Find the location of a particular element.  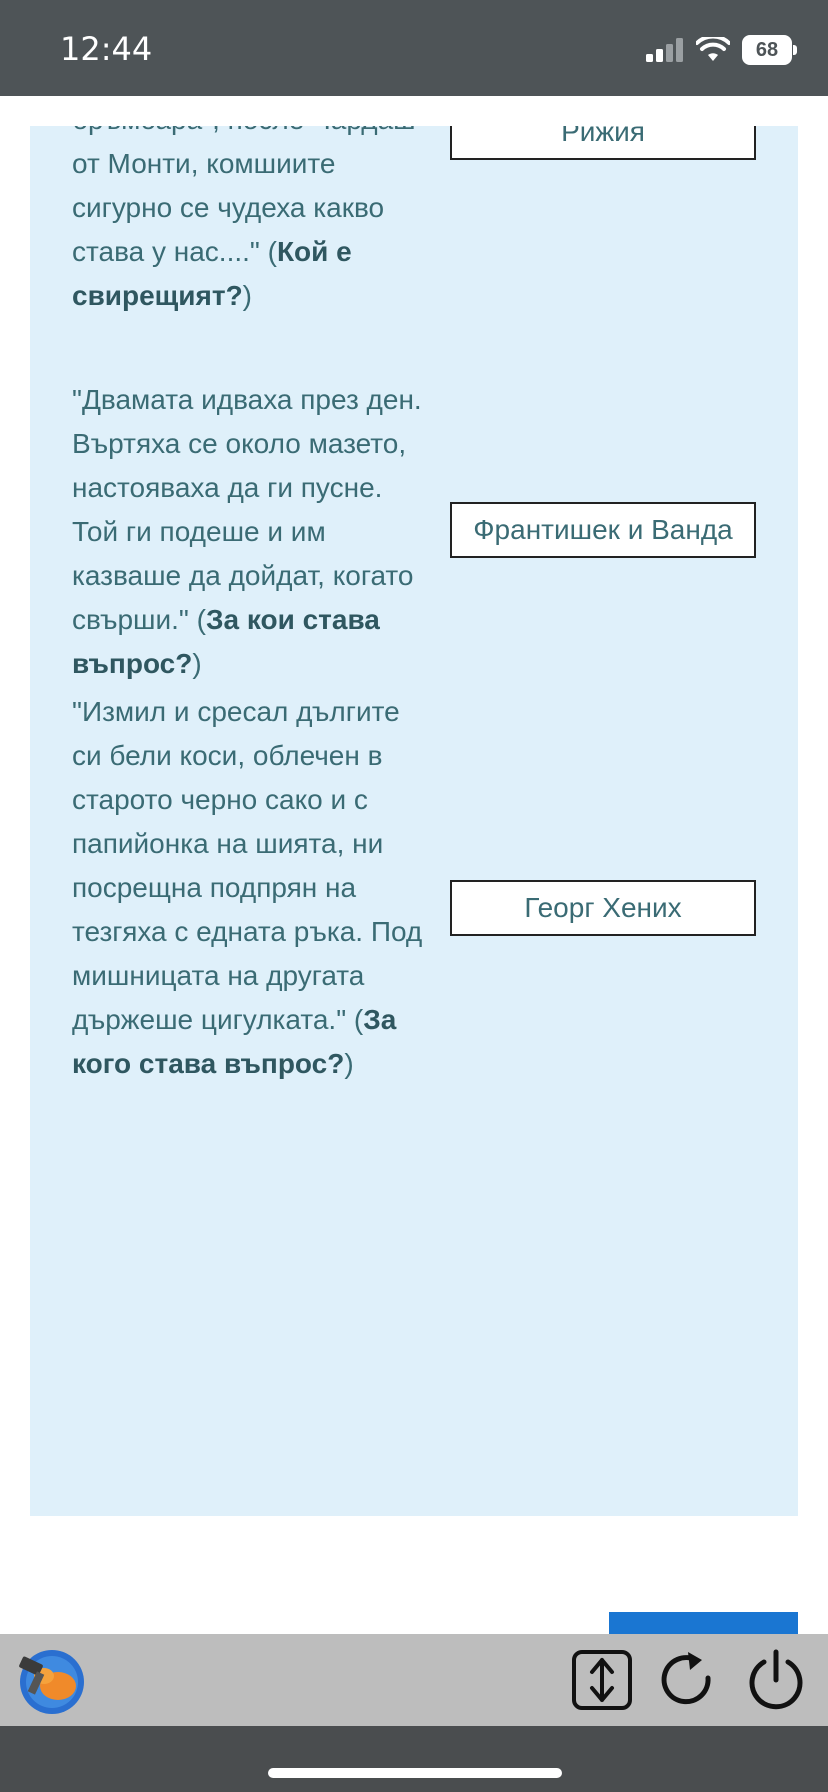

answer-box: Рижия is located at coordinates (603, 143).